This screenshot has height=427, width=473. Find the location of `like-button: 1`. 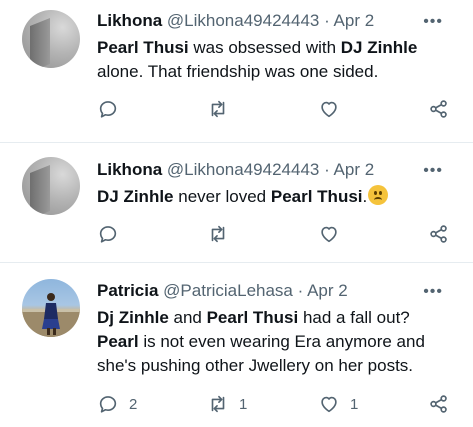

like-button: 1 is located at coordinates (338, 404).